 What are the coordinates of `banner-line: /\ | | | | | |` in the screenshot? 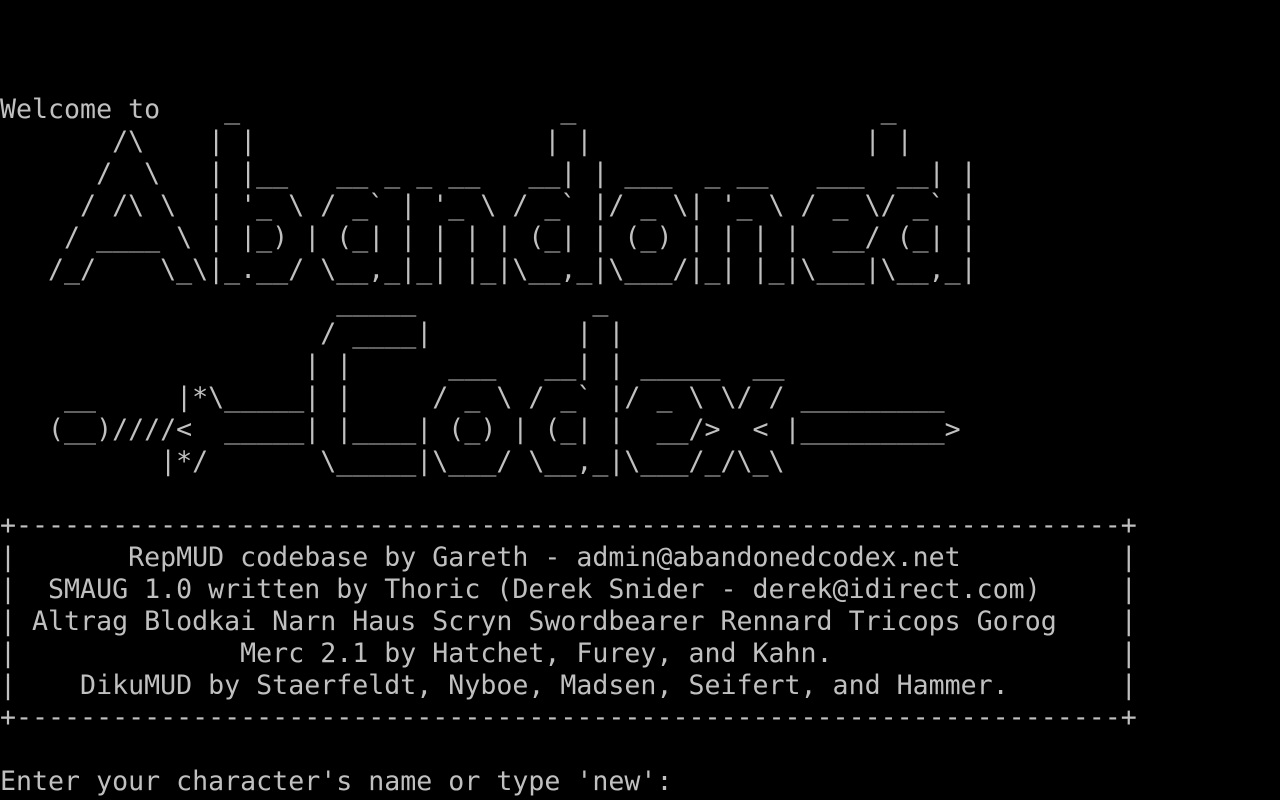 It's located at (456, 141).